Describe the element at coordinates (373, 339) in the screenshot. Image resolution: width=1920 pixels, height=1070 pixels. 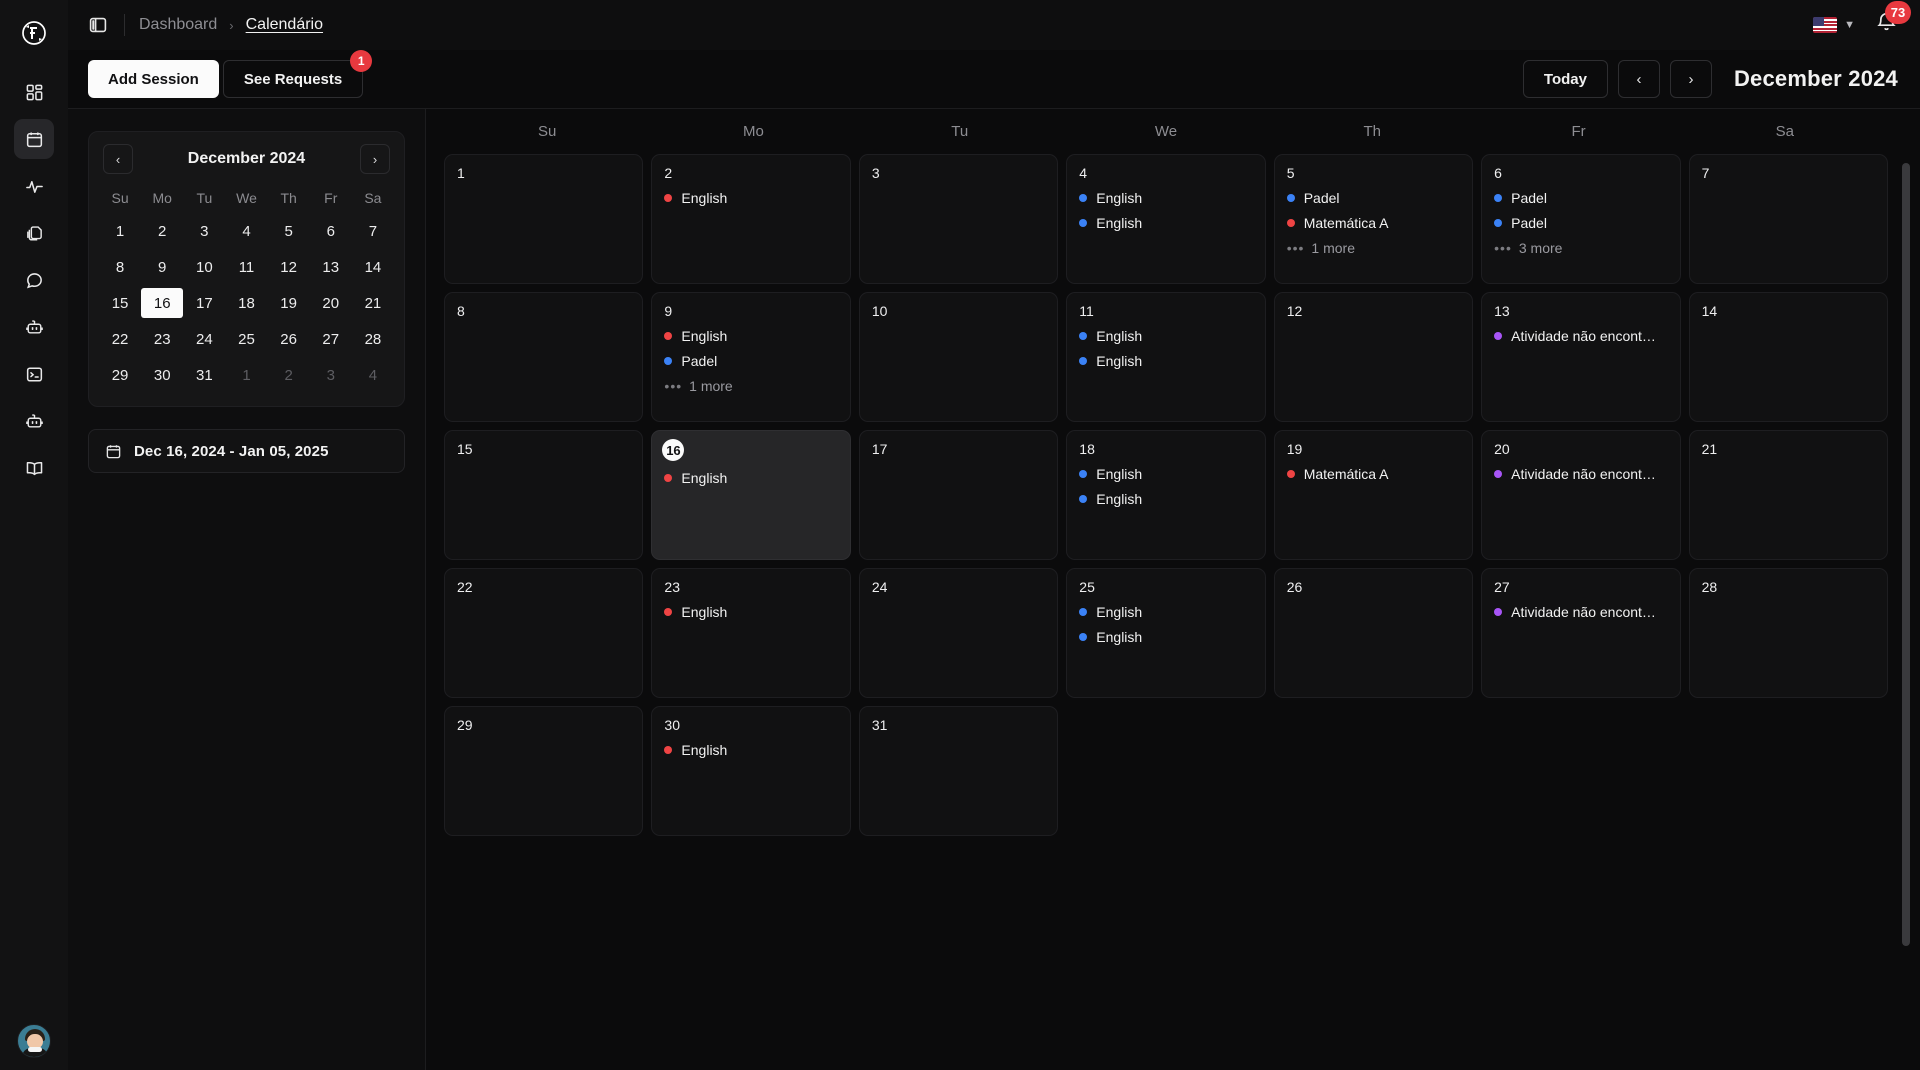
I see `mini-calendar-day-28: 28` at that location.